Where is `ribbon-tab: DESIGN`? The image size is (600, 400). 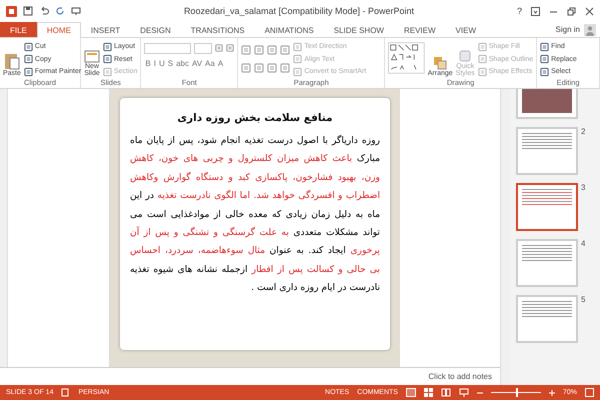
ribbon-tab: DESIGN is located at coordinates (155, 29).